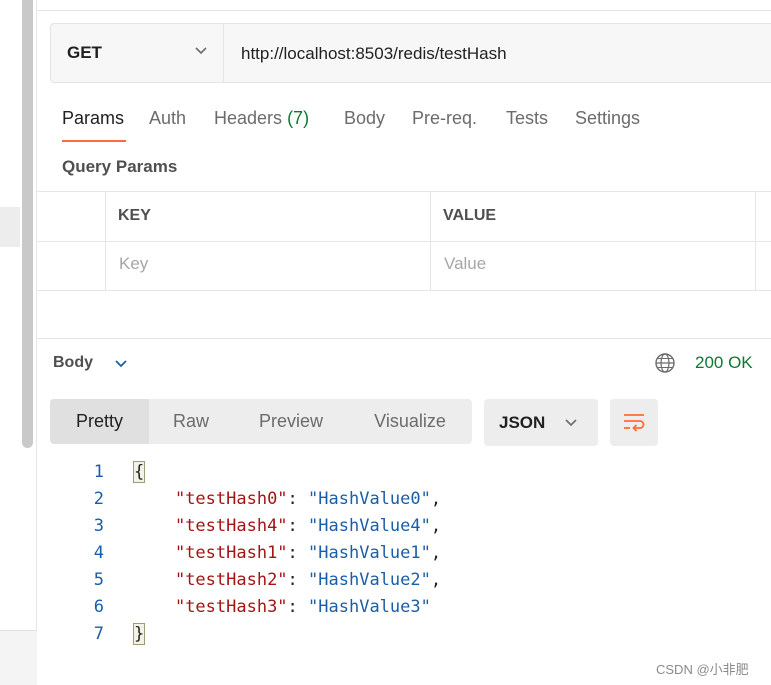 The width and height of the screenshot is (771, 685). Describe the element at coordinates (73, 363) in the screenshot. I see `response-body-label: Body` at that location.